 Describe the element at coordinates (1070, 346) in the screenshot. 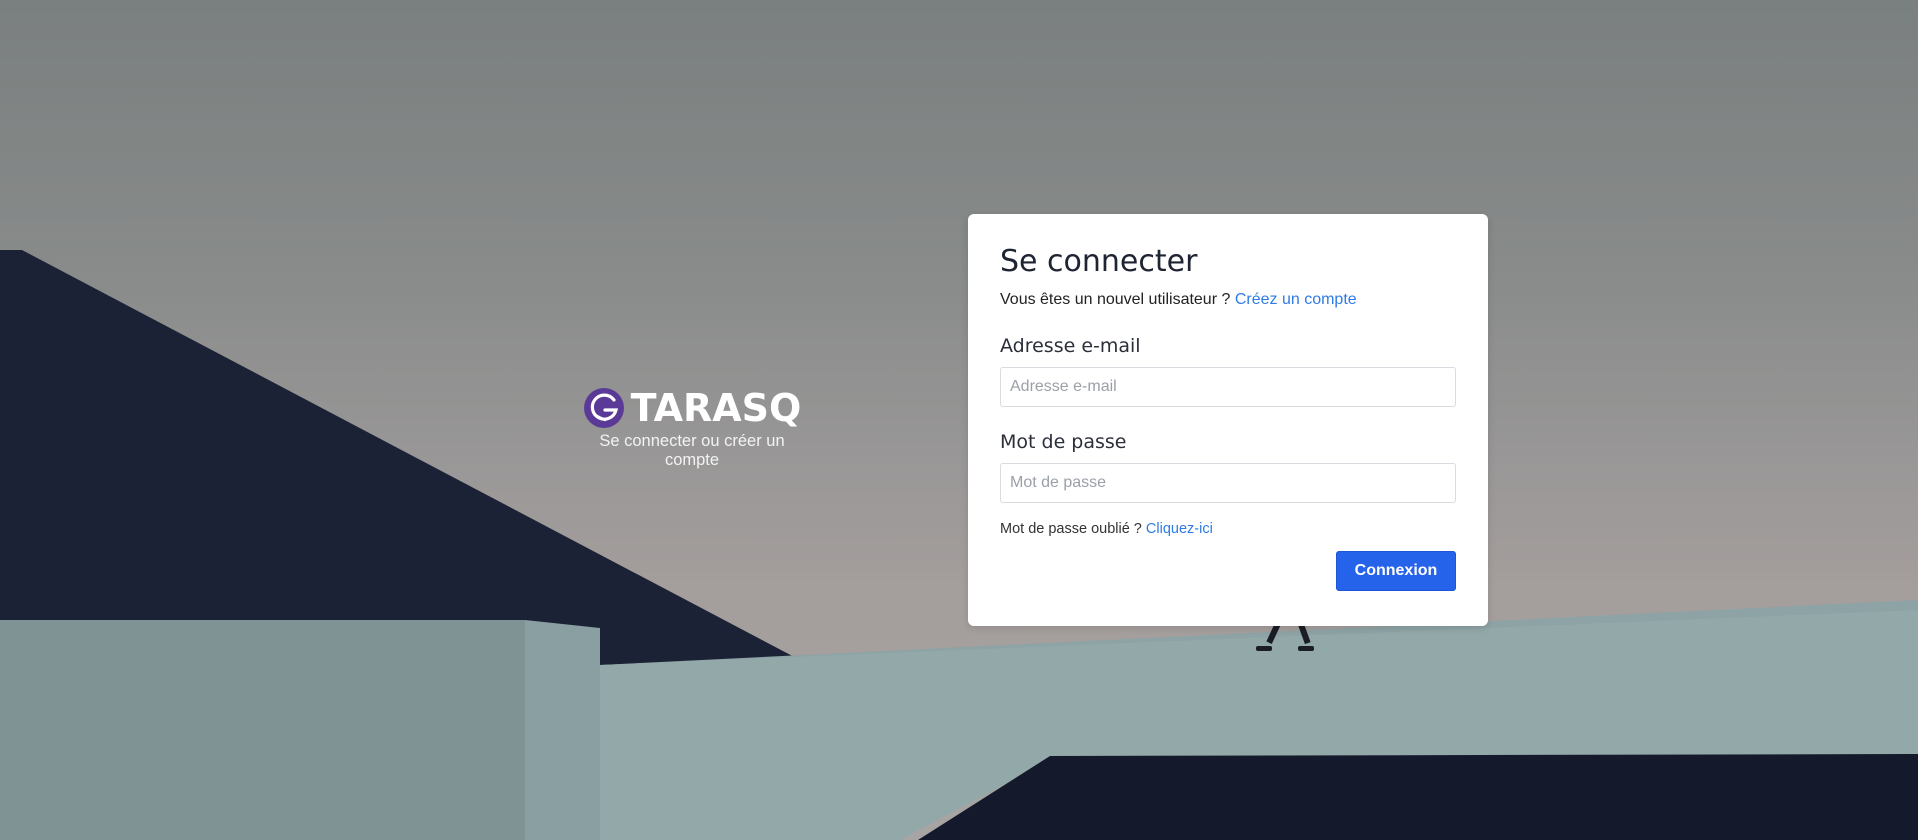

I see `email-label: Adresse e-mail` at that location.